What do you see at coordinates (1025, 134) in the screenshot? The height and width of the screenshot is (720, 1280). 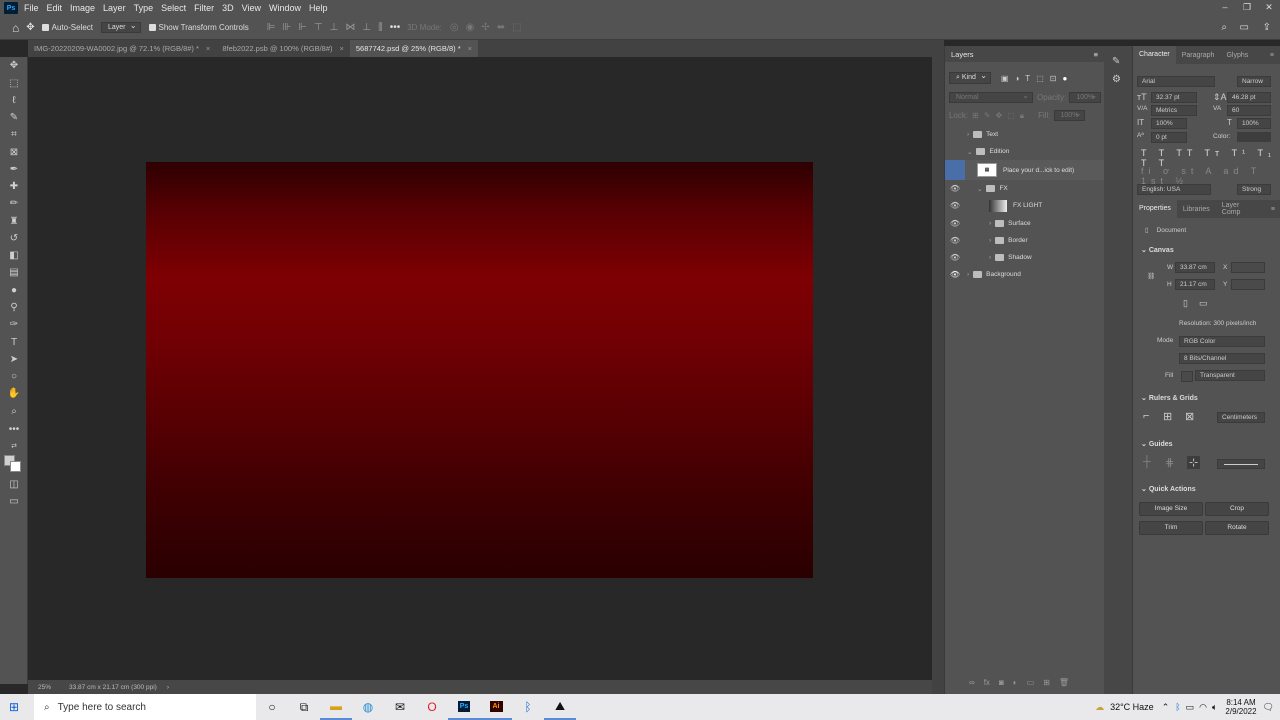 I see `layer-row: › Text` at bounding box center [1025, 134].